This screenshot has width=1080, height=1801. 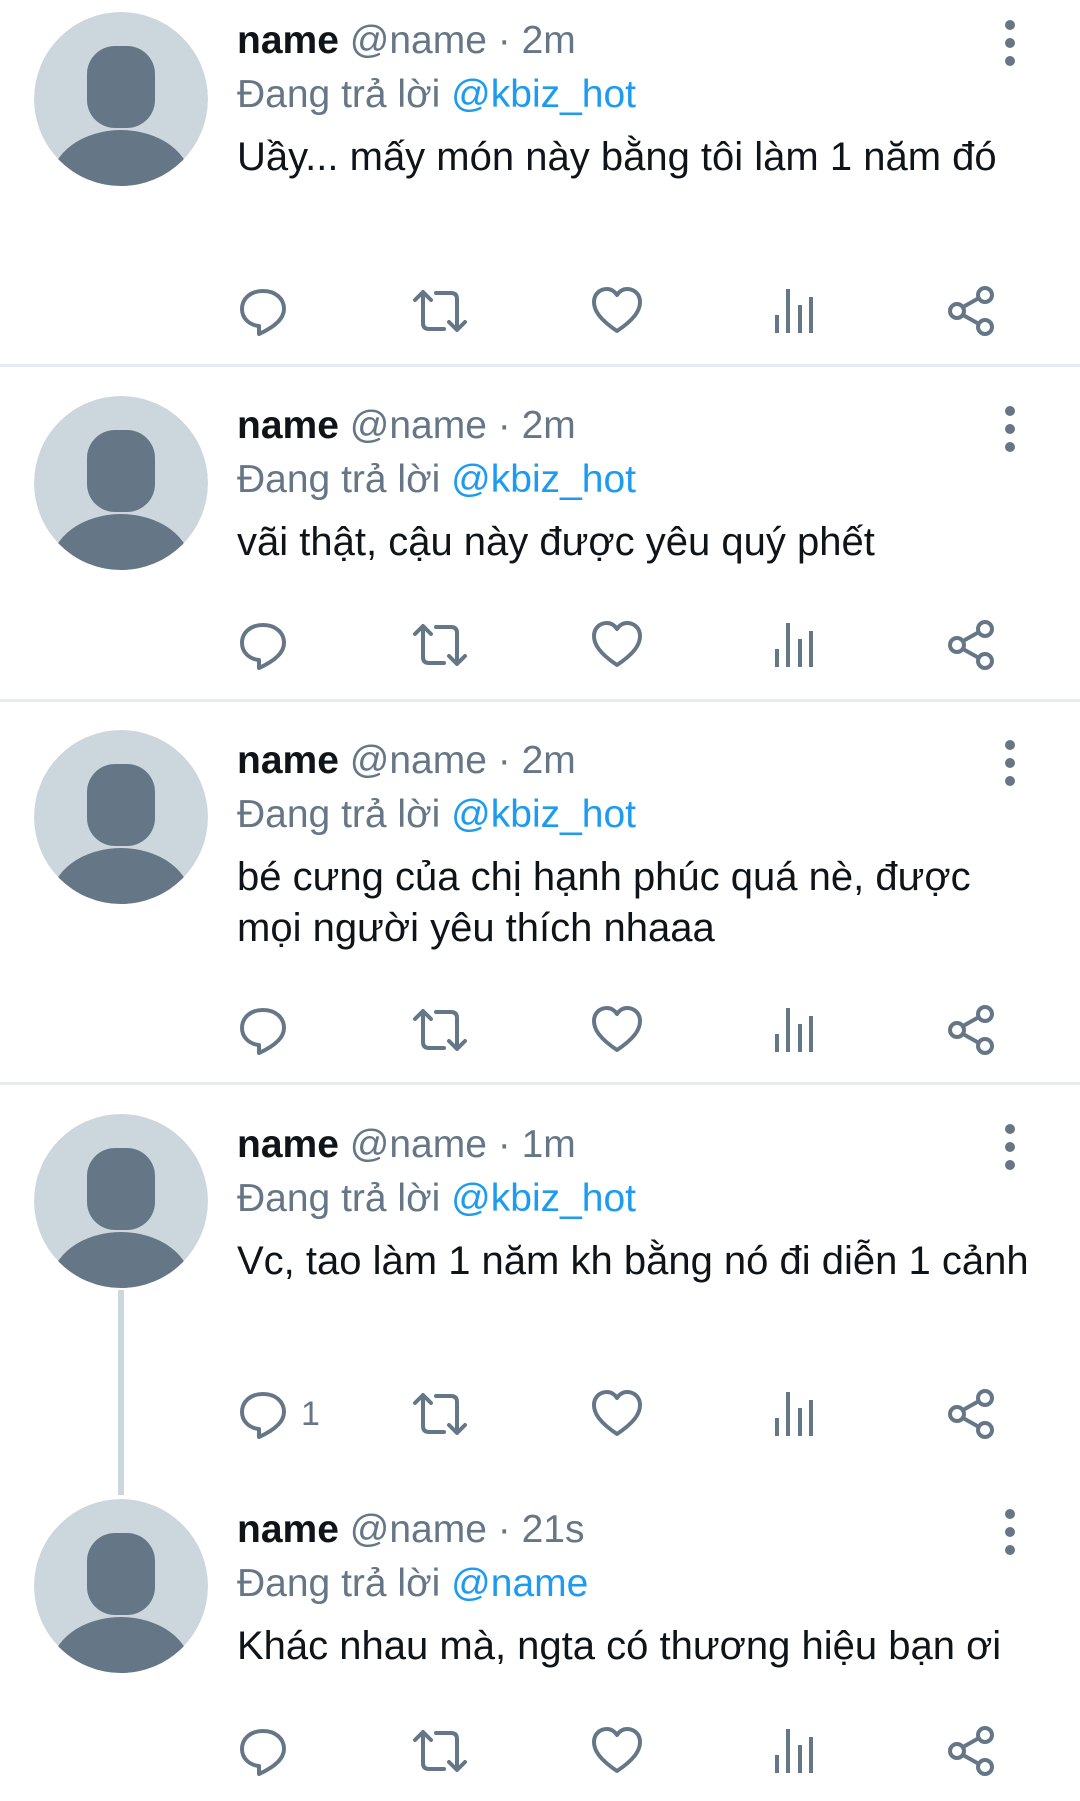 I want to click on reply-button: 1, so click(x=278, y=1414).